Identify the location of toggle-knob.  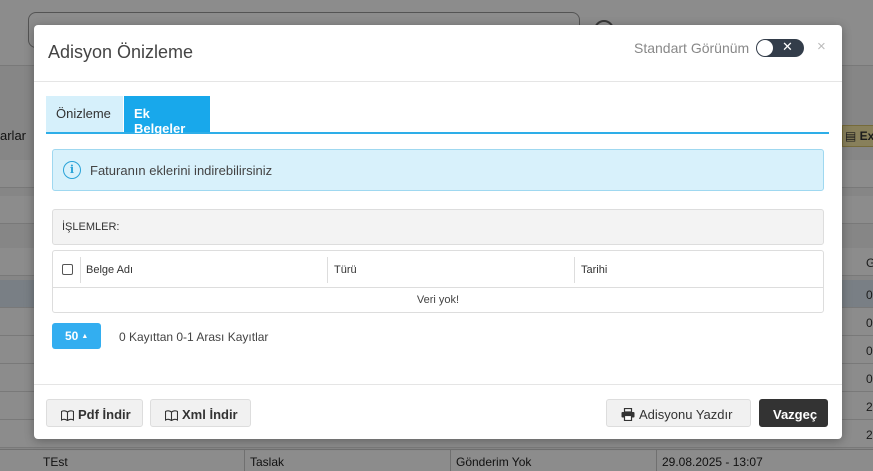
(765, 48).